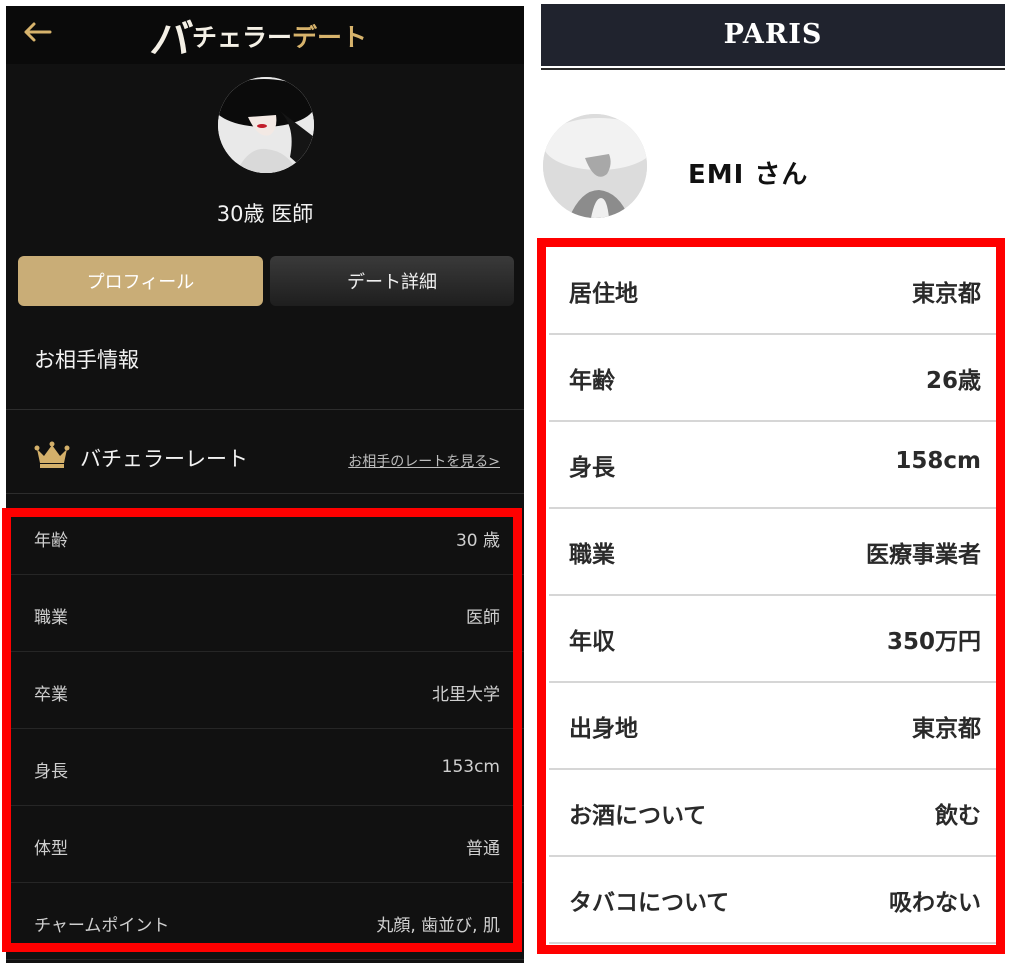  Describe the element at coordinates (773, 726) in the screenshot. I see `table-row: 出身地 東京都` at that location.